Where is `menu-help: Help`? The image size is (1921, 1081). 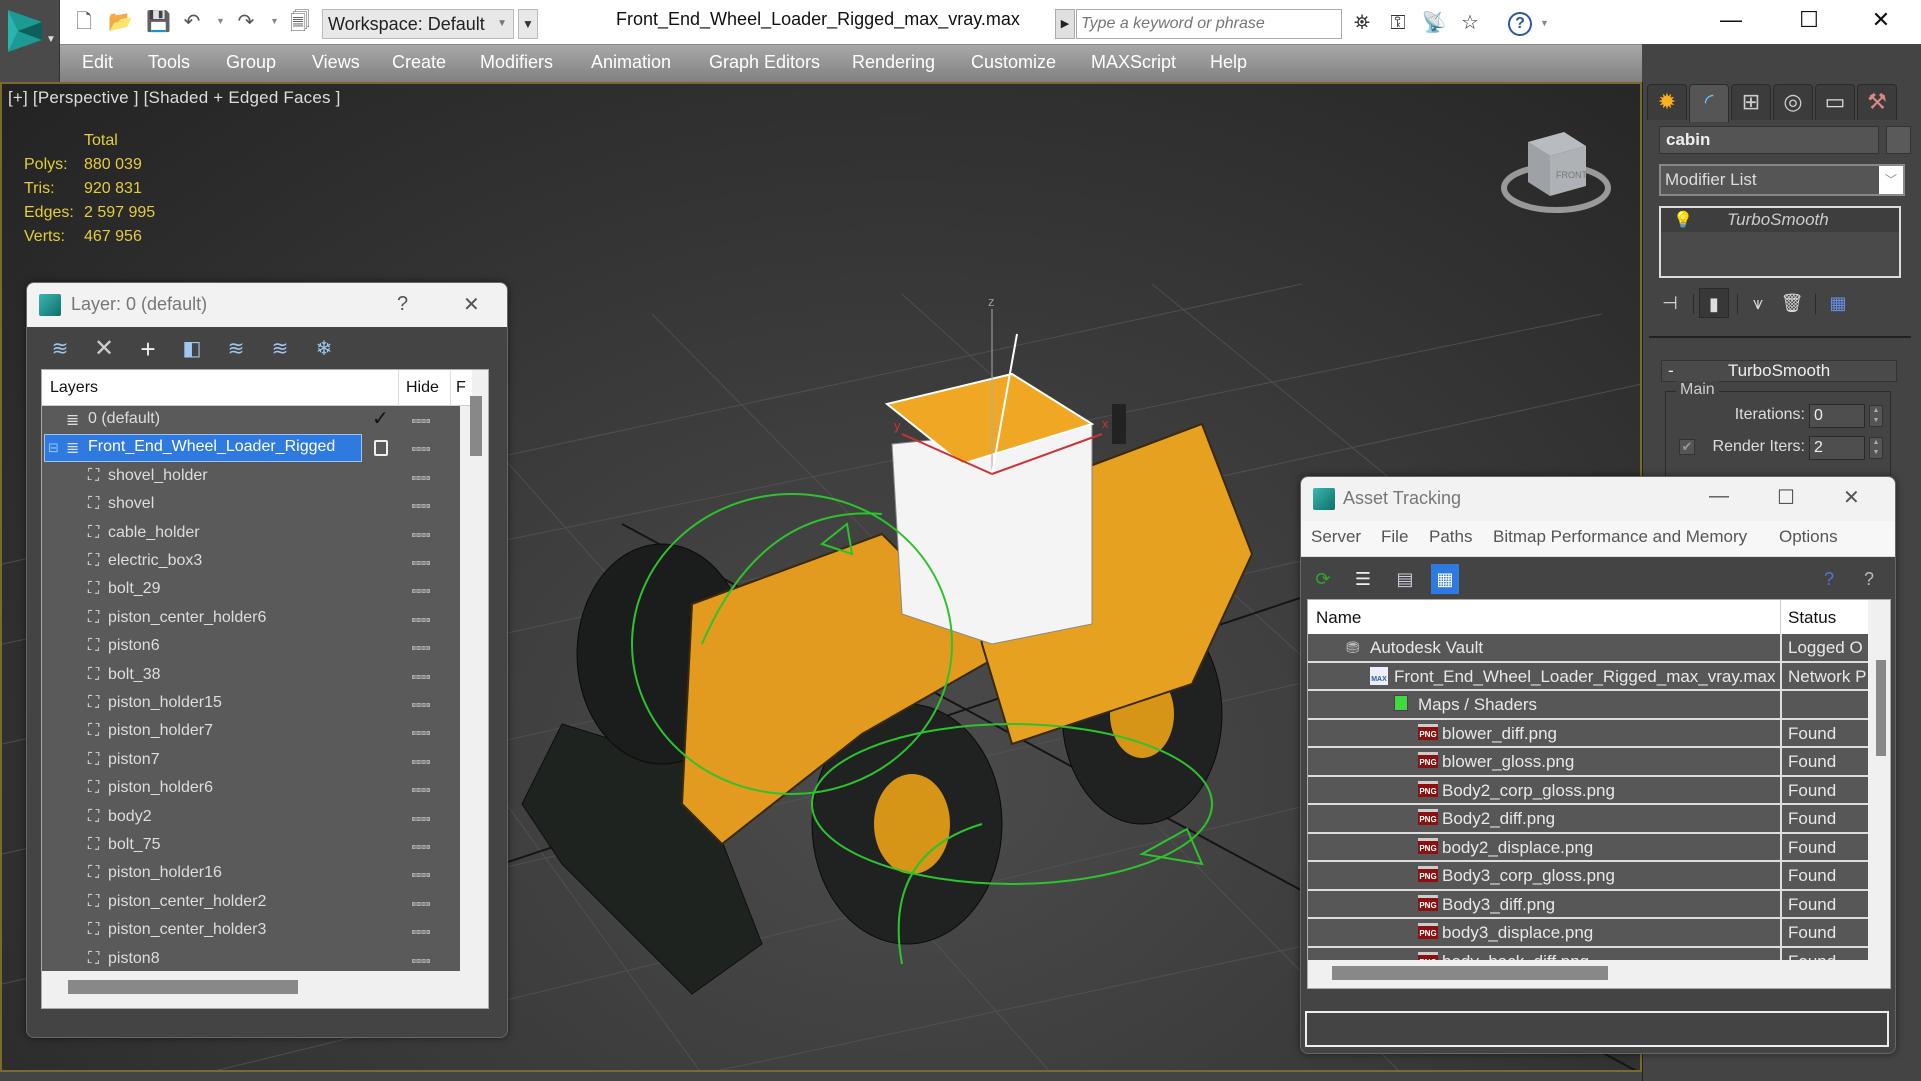 menu-help: Help is located at coordinates (1228, 62).